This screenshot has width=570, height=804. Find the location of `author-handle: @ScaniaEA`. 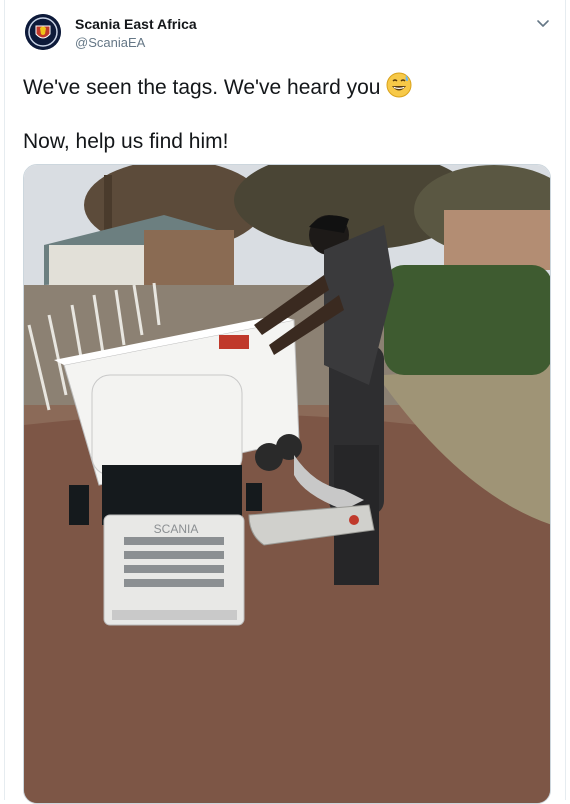

author-handle: @ScaniaEA is located at coordinates (110, 42).